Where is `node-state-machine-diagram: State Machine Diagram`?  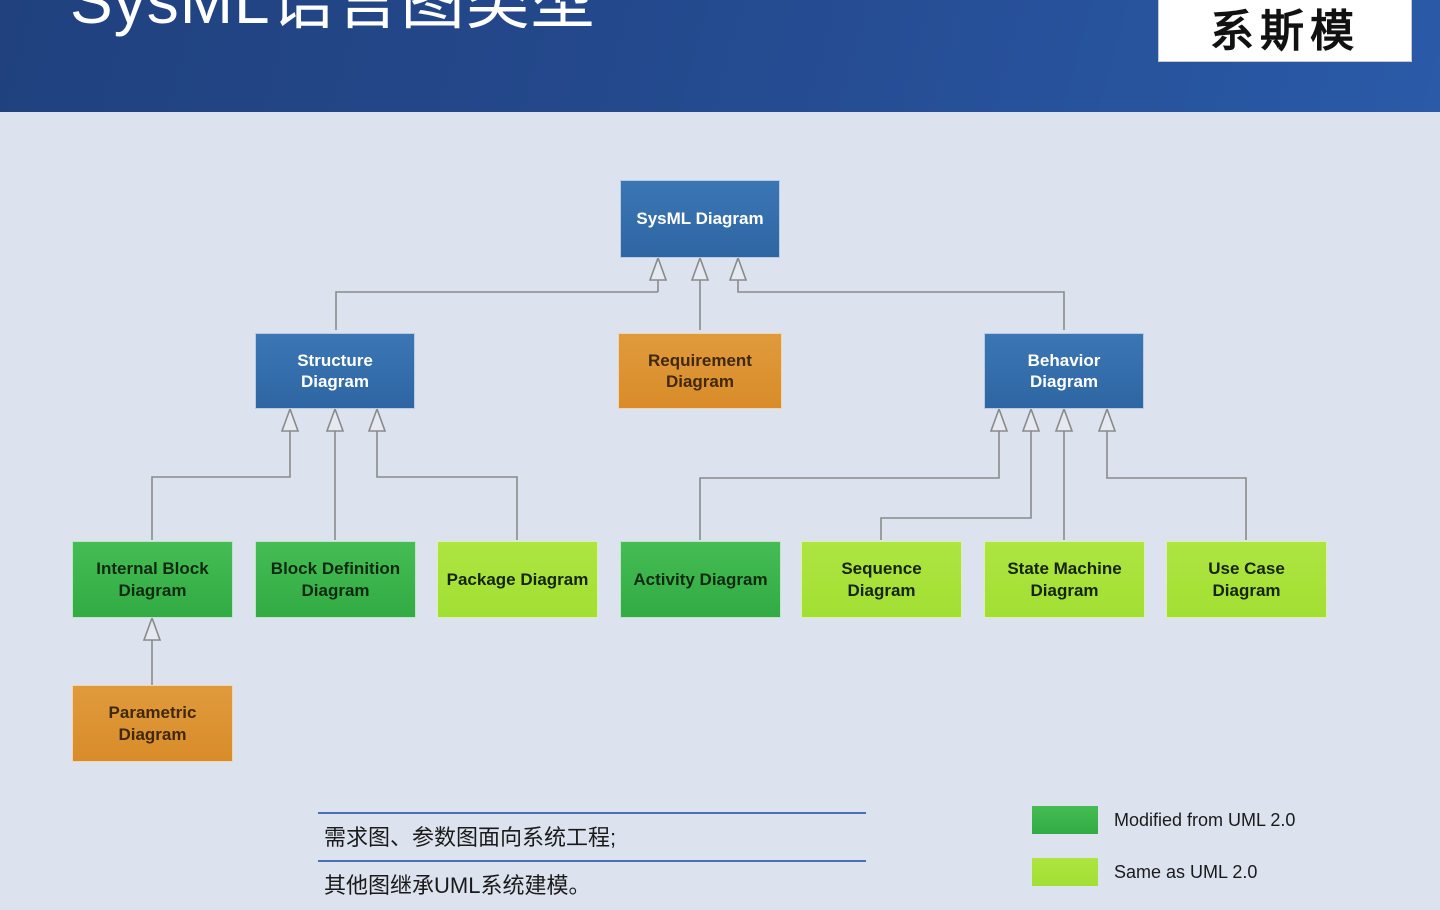 node-state-machine-diagram: State Machine Diagram is located at coordinates (1064, 579).